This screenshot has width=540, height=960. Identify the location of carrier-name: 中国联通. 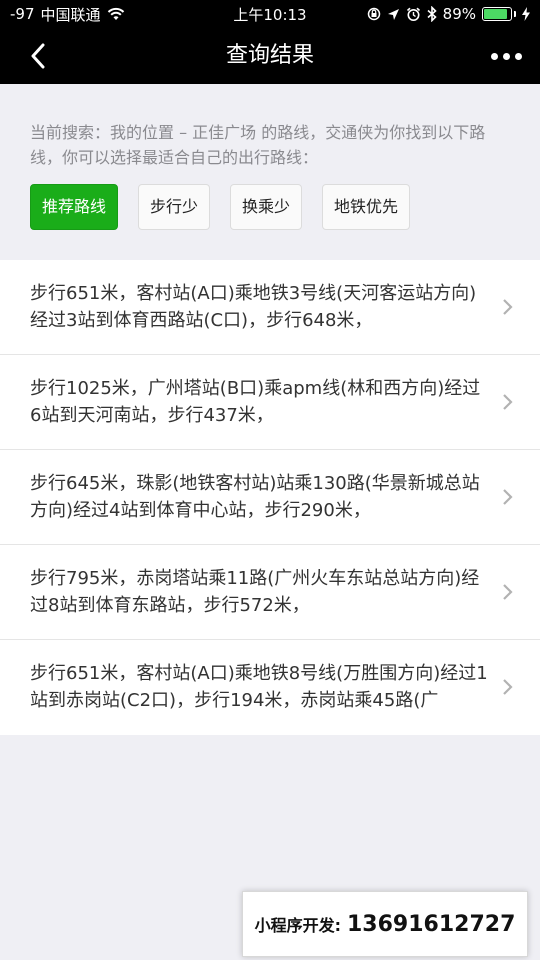
(70, 14).